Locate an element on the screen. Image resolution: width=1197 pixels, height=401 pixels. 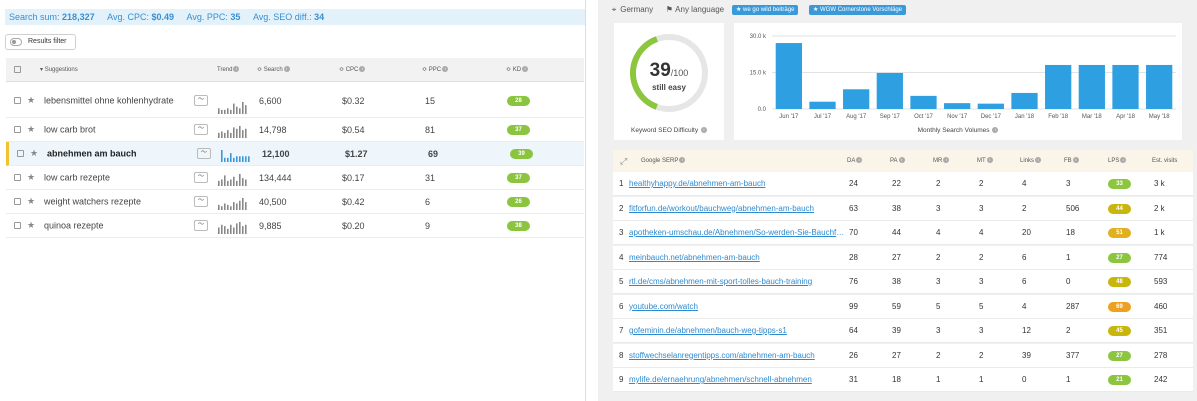
serp-cell-visits: 460 is located at coordinates (1161, 306).